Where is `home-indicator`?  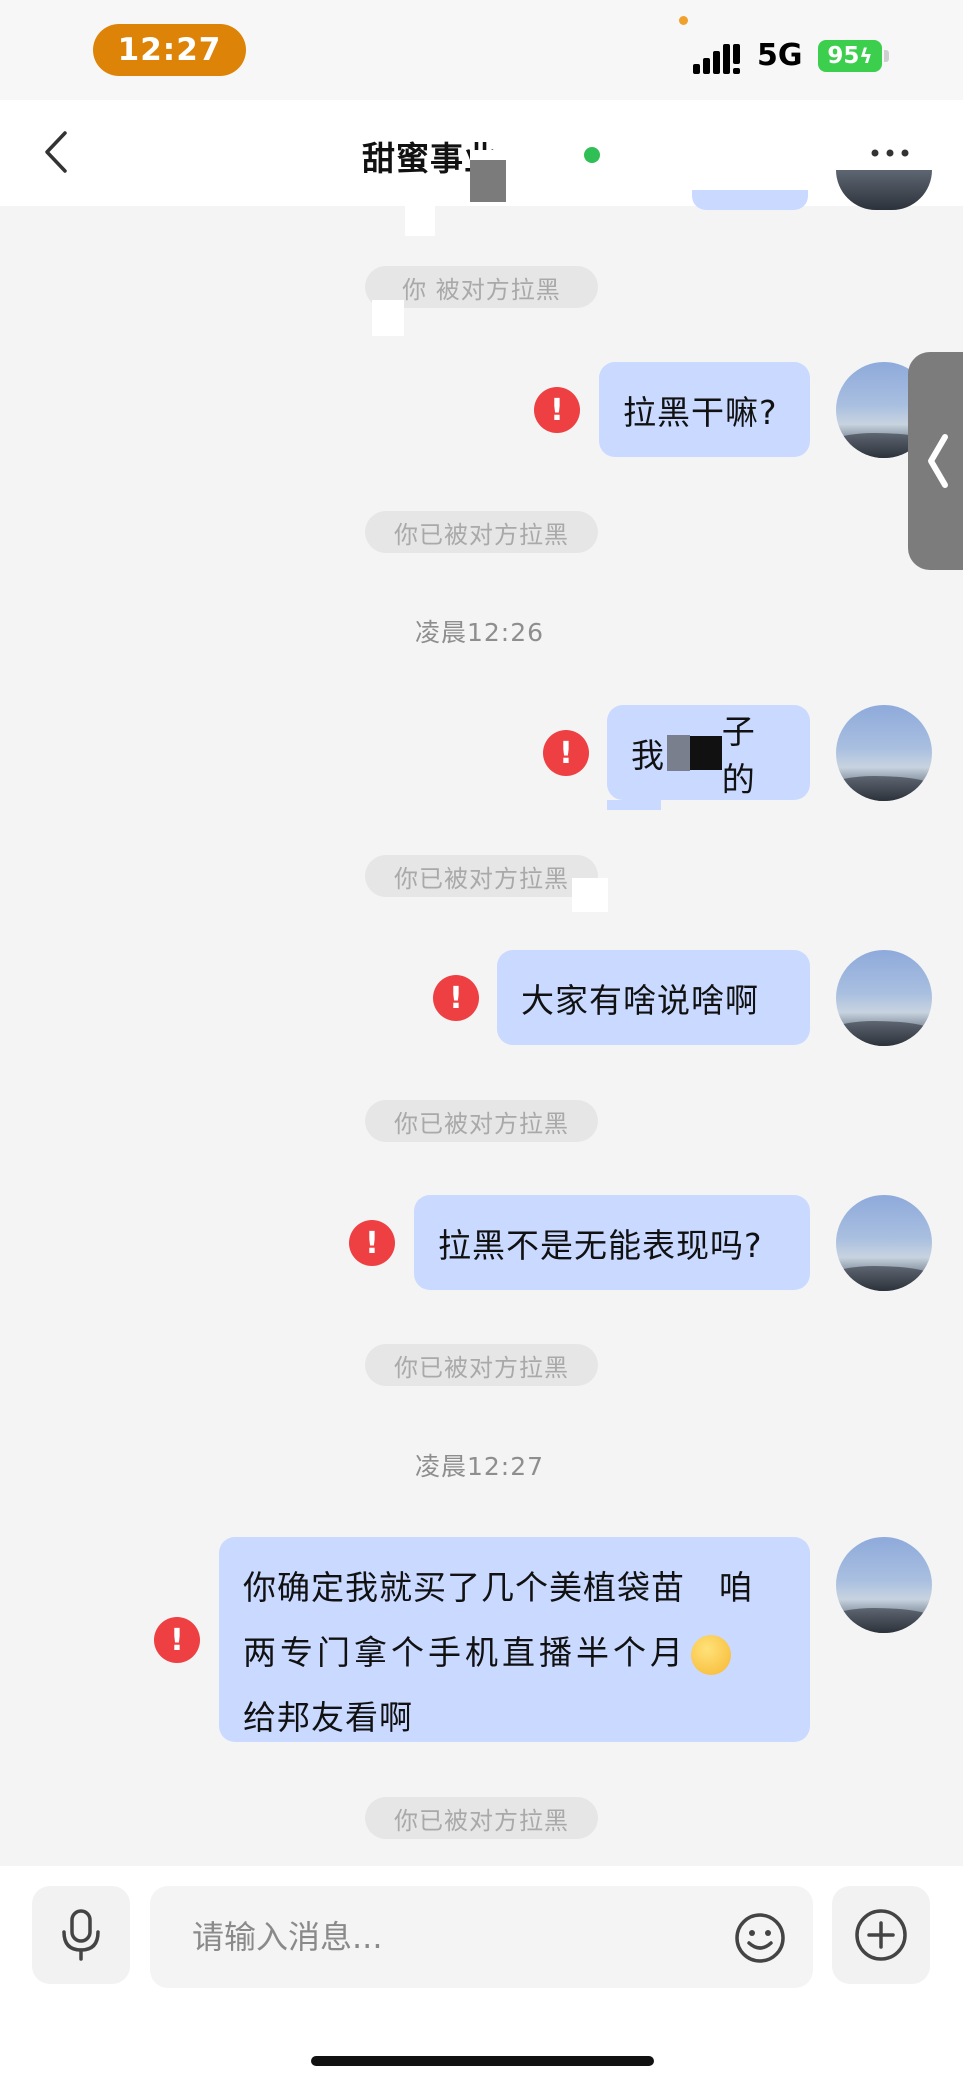 home-indicator is located at coordinates (482, 2061).